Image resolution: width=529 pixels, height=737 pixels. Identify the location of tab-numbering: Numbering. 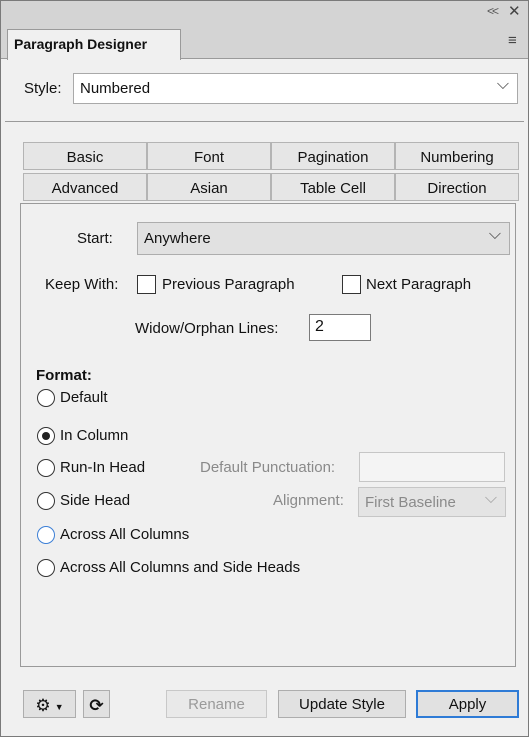
(457, 156).